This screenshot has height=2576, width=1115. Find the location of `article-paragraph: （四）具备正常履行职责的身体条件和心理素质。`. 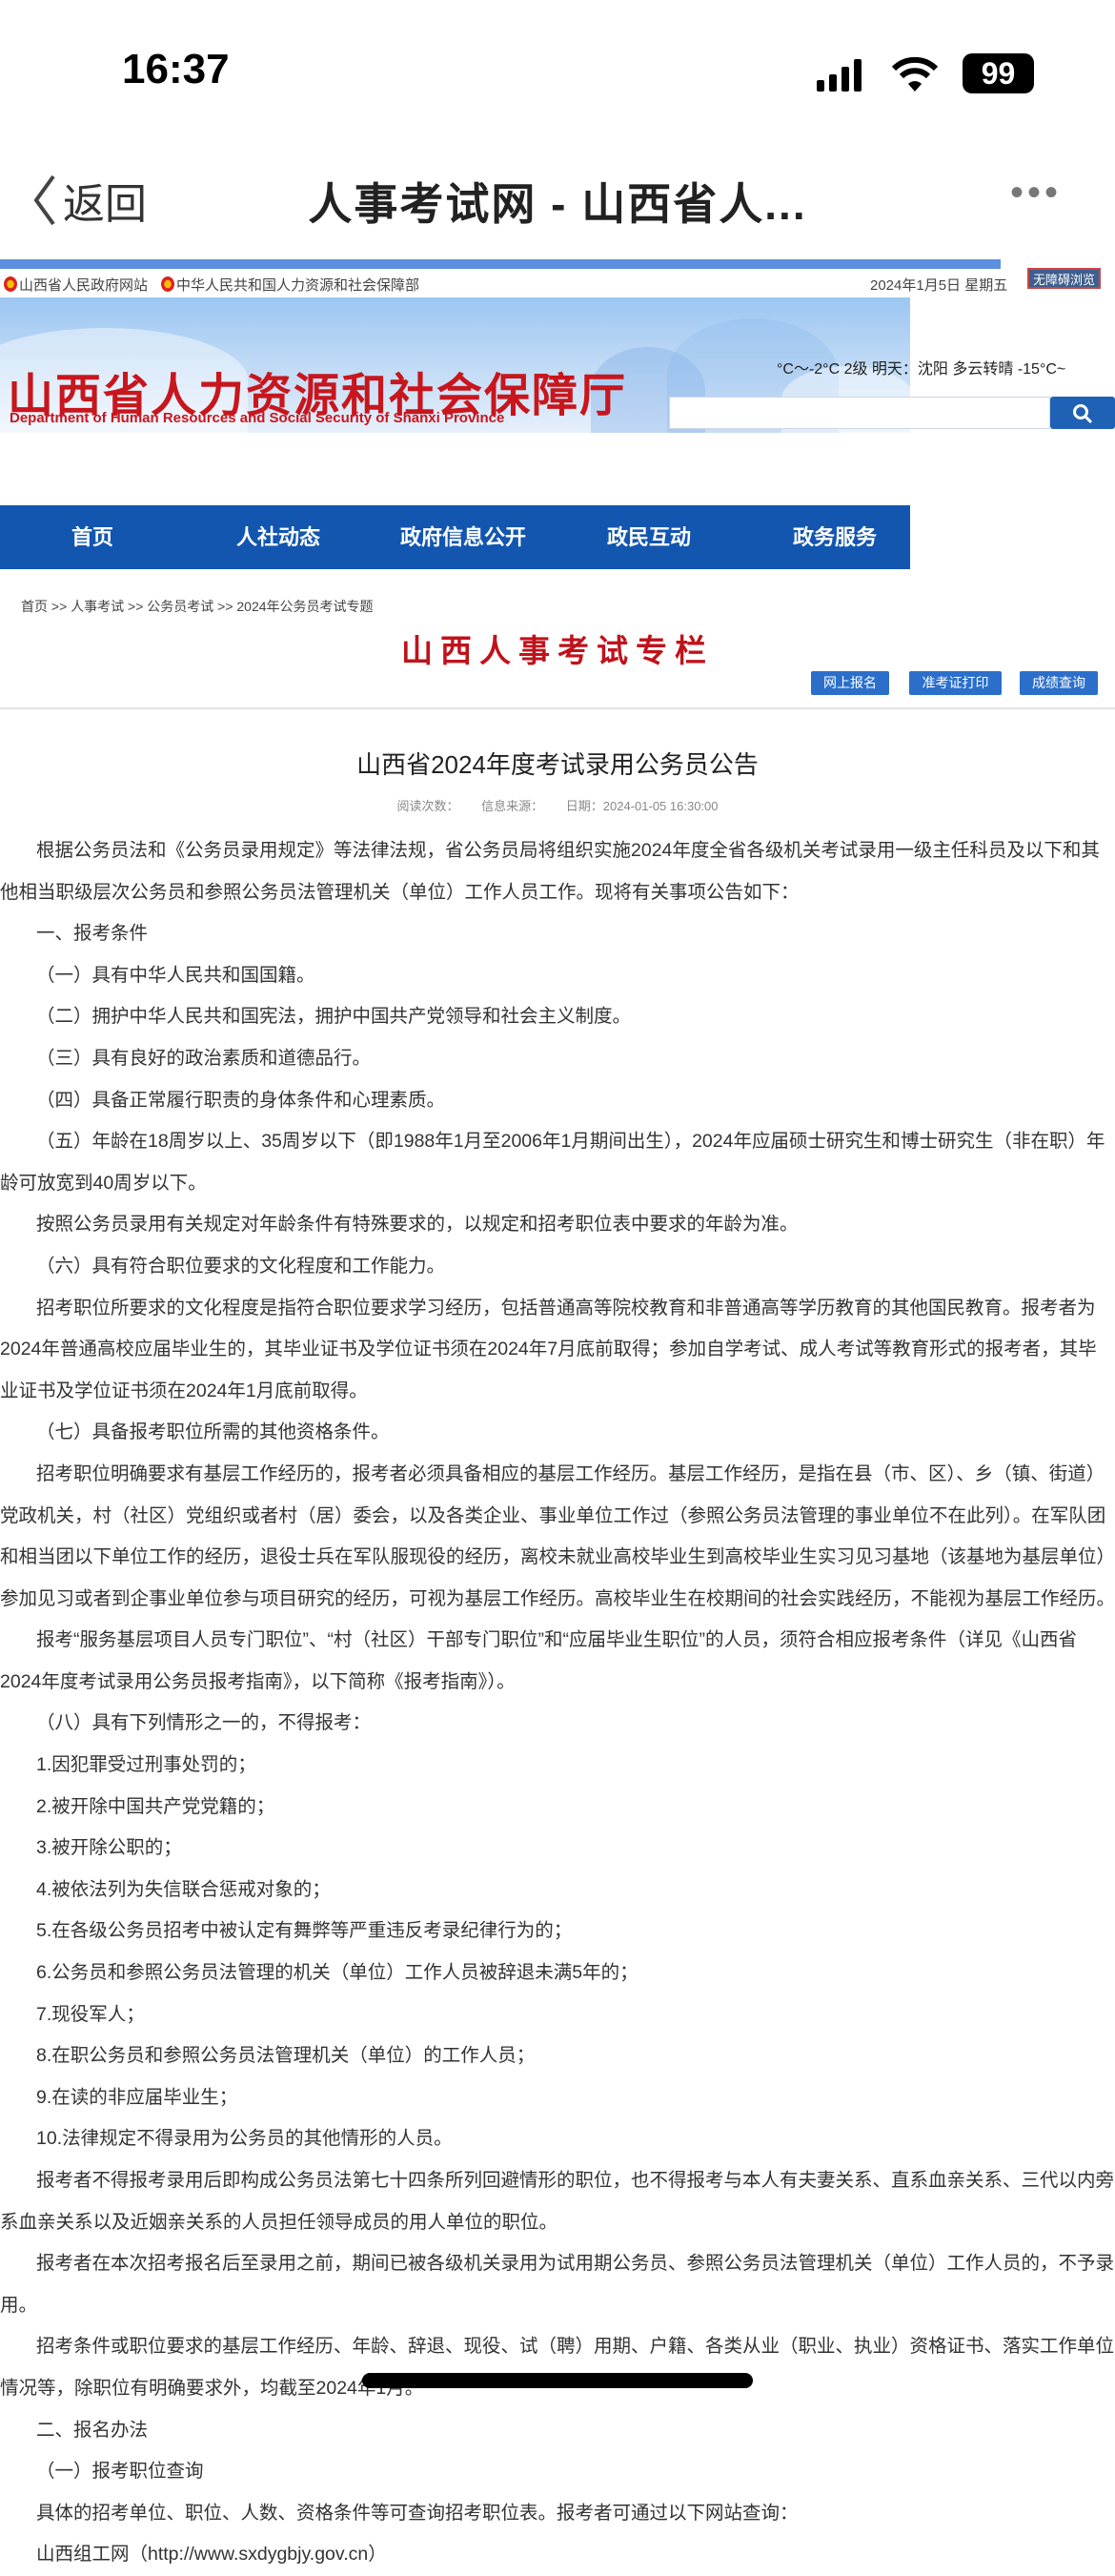

article-paragraph: （四）具备正常履行职责的身体条件和心理素质。 is located at coordinates (241, 1100).